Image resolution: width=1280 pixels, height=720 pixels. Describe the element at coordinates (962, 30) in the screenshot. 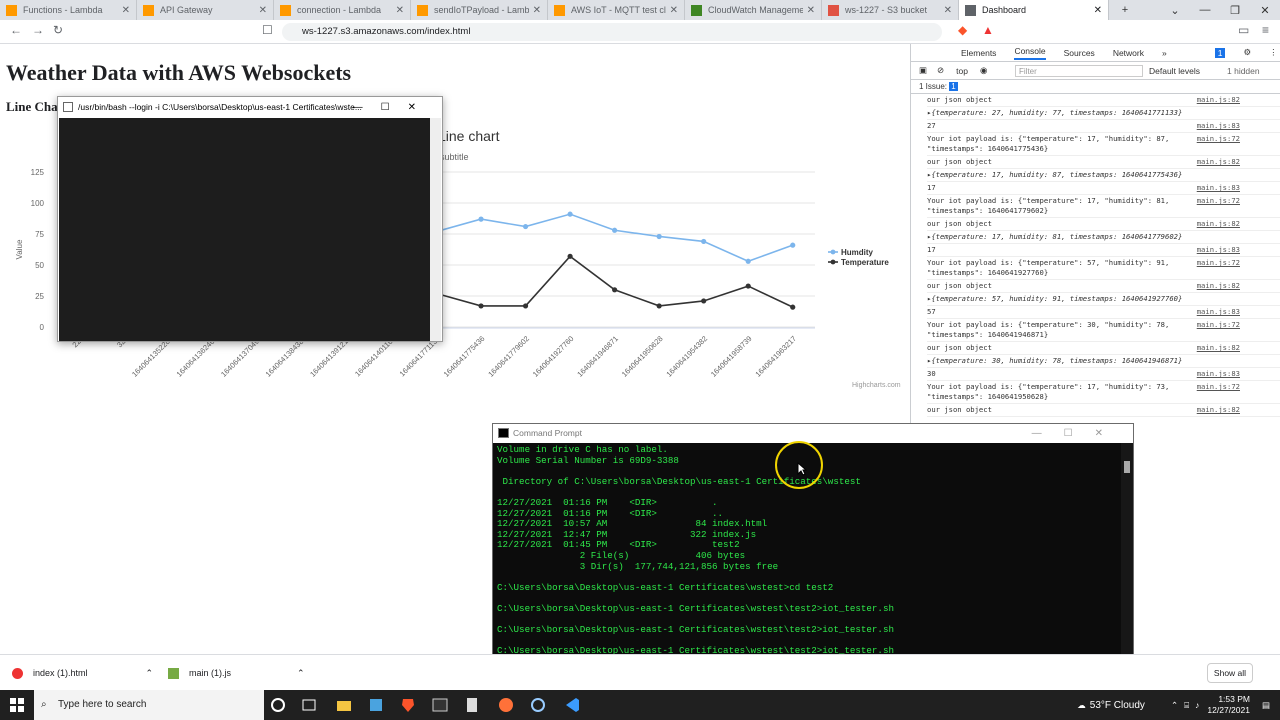

I see `brave-shield-icon: ◆` at that location.